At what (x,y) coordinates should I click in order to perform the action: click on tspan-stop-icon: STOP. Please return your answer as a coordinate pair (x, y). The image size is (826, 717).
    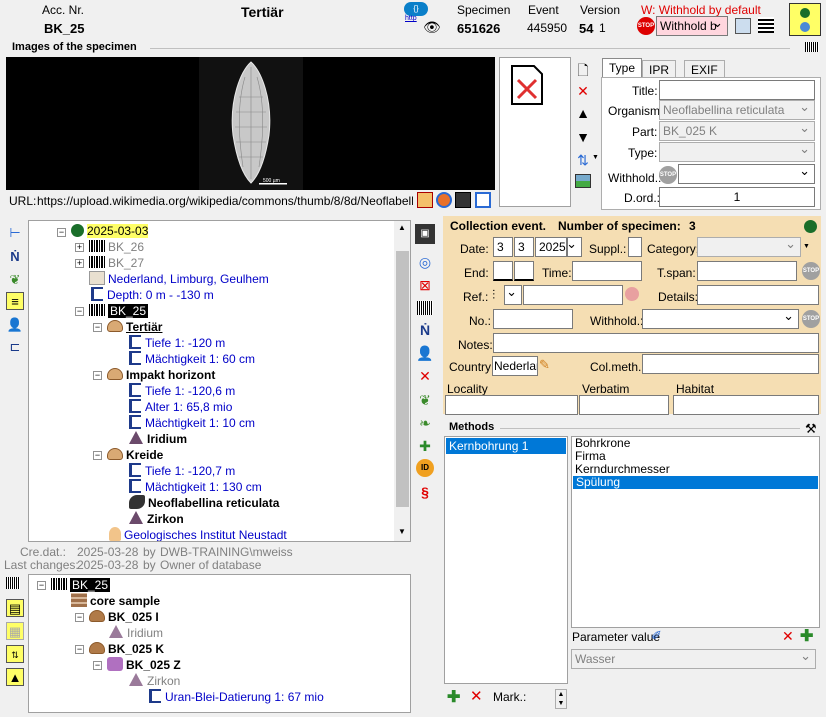
    Looking at the image, I should click on (811, 271).